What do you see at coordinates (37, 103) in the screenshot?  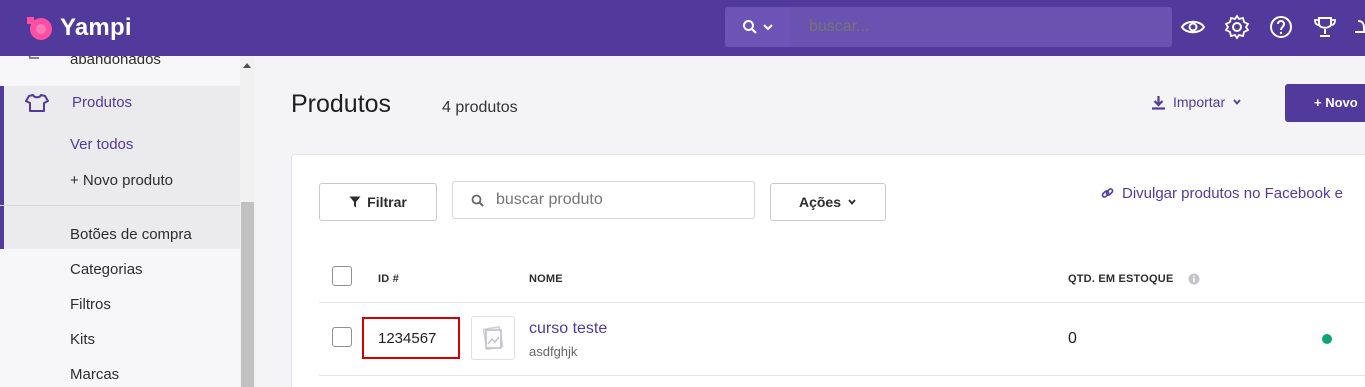 I see `tshirt-icon` at bounding box center [37, 103].